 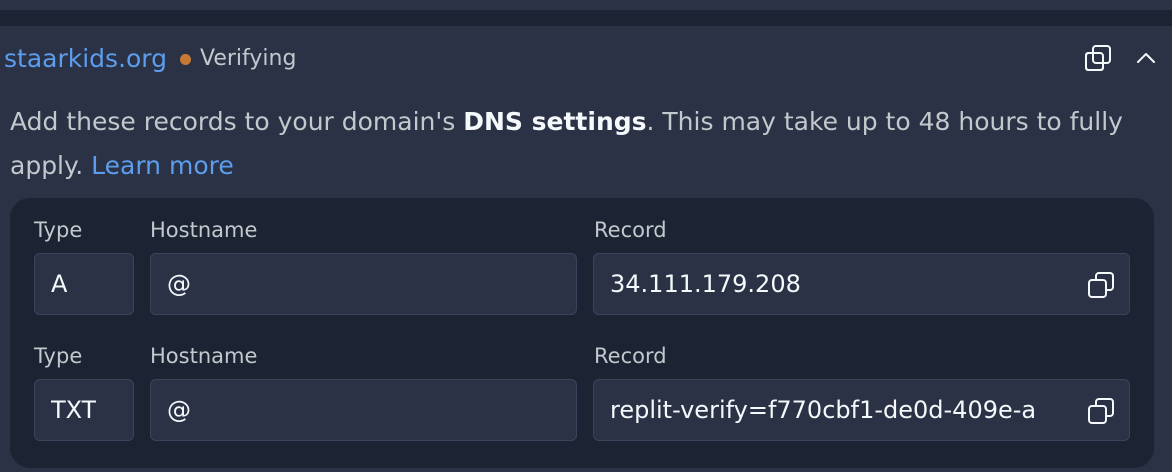 What do you see at coordinates (861, 284) in the screenshot?
I see `record-value-field: 34.111.179.208` at bounding box center [861, 284].